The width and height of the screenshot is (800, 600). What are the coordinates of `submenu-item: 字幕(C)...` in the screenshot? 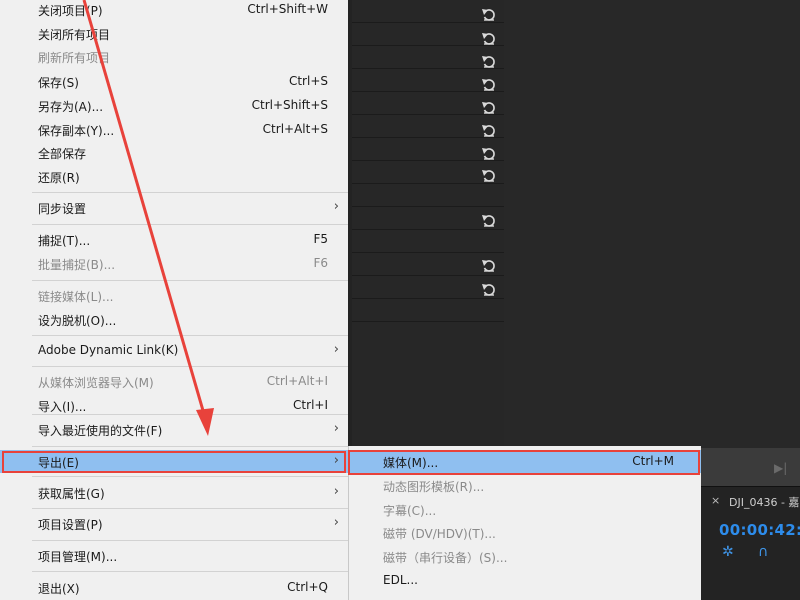 It's located at (525, 509).